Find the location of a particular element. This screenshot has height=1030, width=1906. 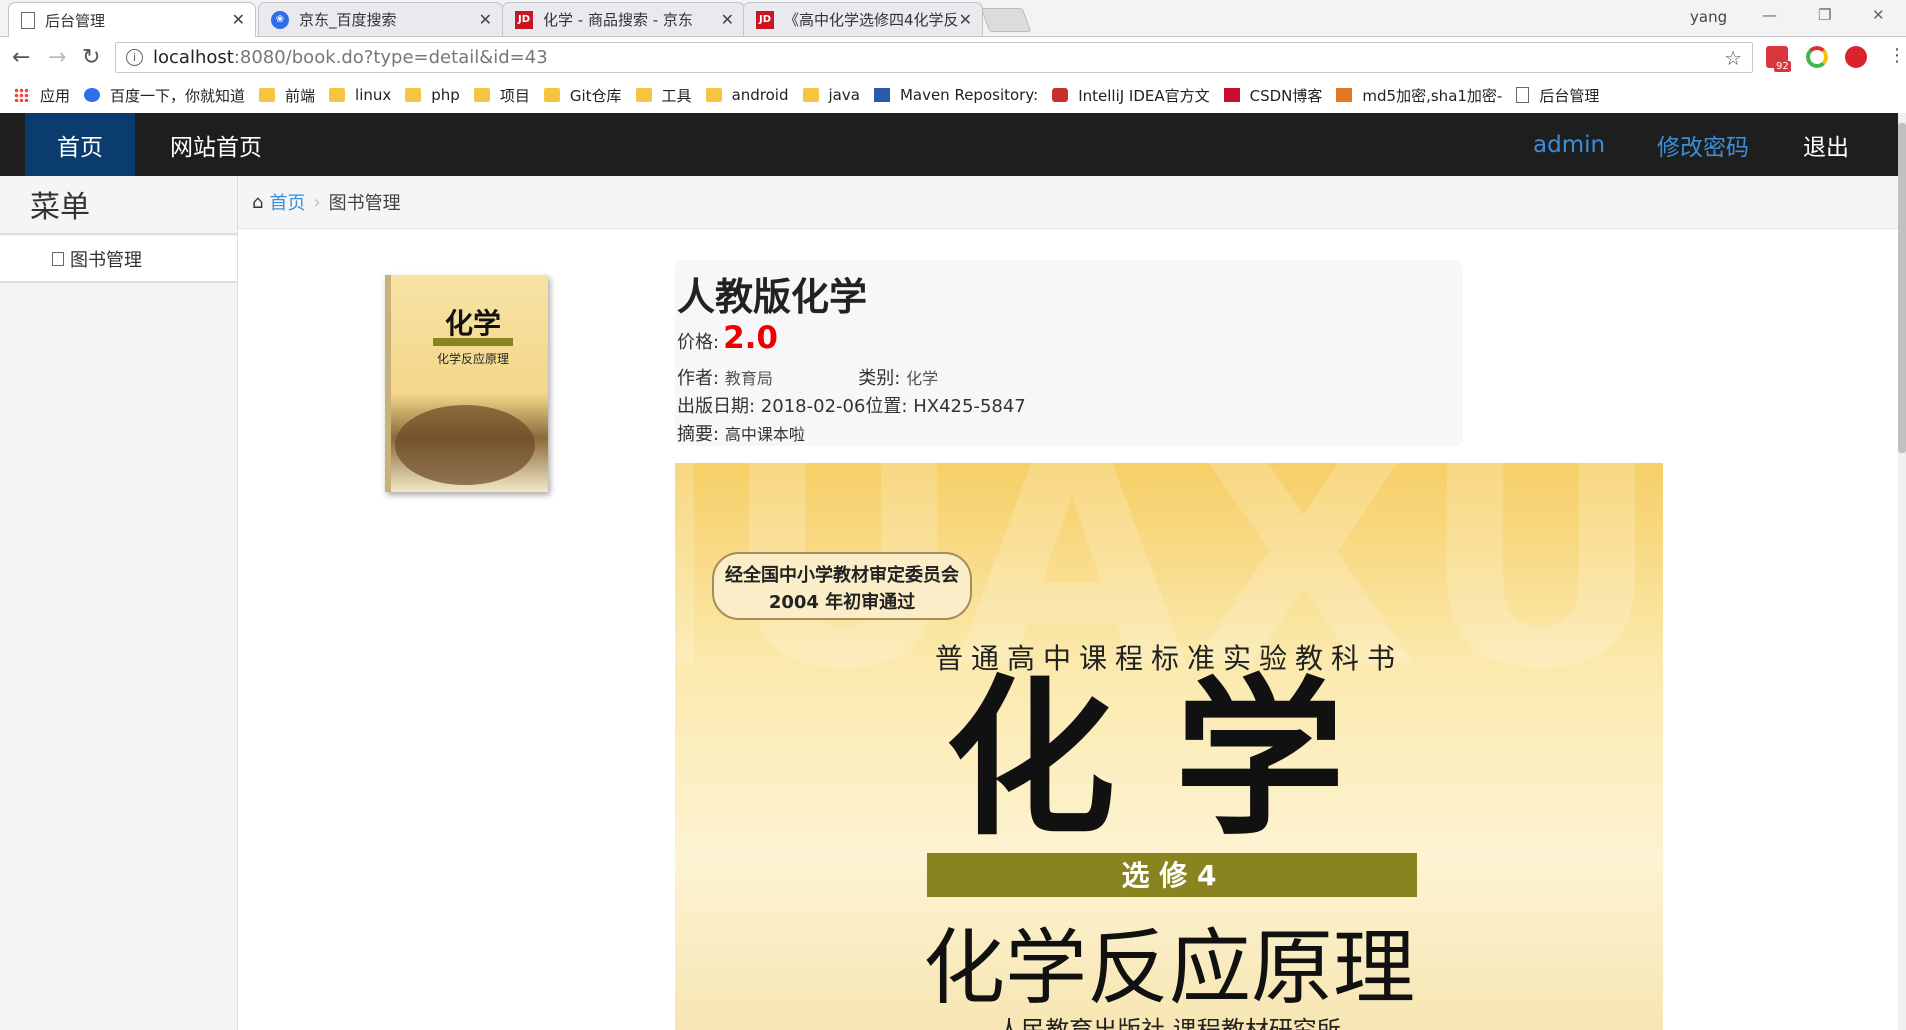

bookmark-php: php is located at coordinates (432, 95).